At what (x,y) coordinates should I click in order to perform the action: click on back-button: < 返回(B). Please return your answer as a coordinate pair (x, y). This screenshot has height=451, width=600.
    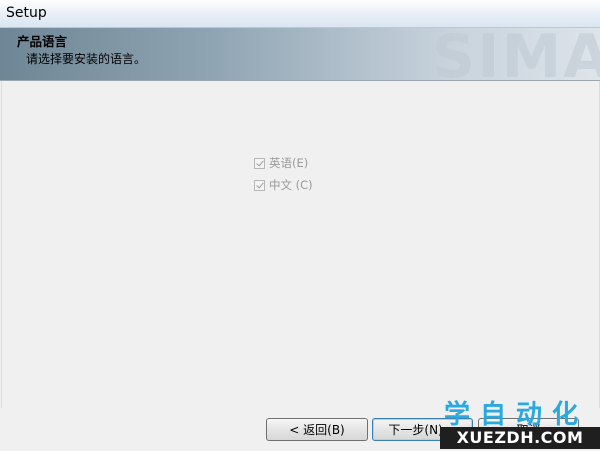
    Looking at the image, I should click on (317, 429).